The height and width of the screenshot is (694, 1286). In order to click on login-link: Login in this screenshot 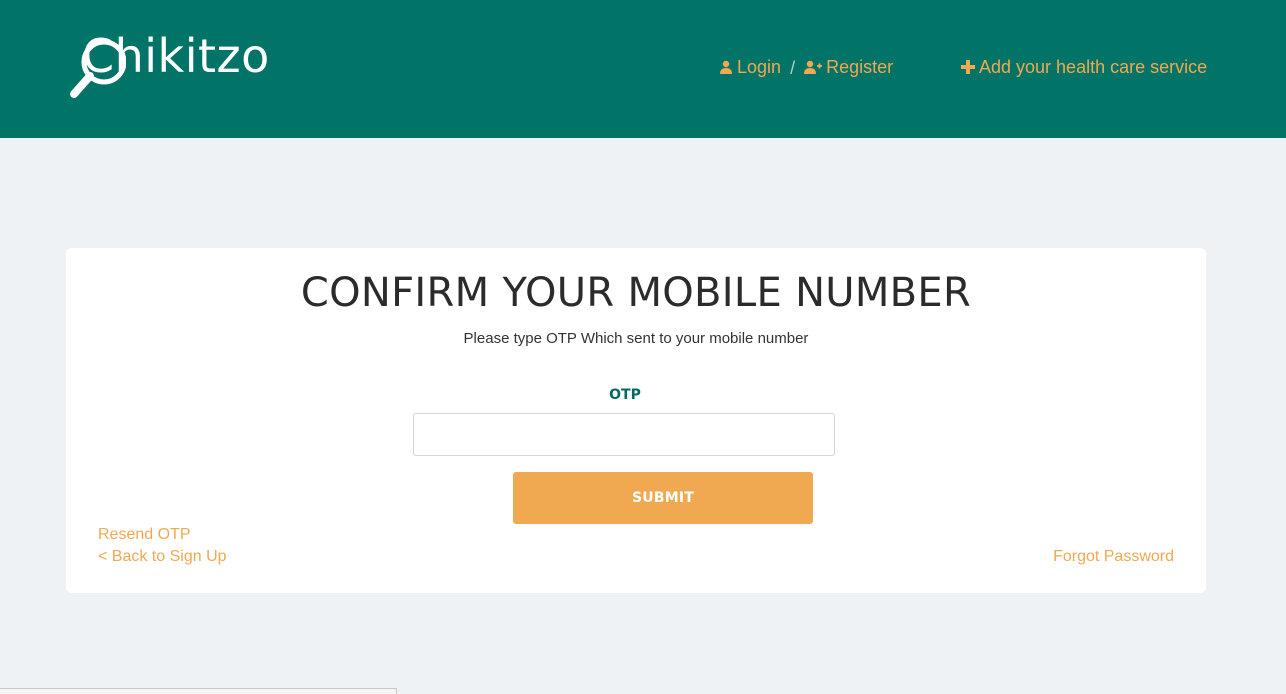, I will do `click(750, 67)`.